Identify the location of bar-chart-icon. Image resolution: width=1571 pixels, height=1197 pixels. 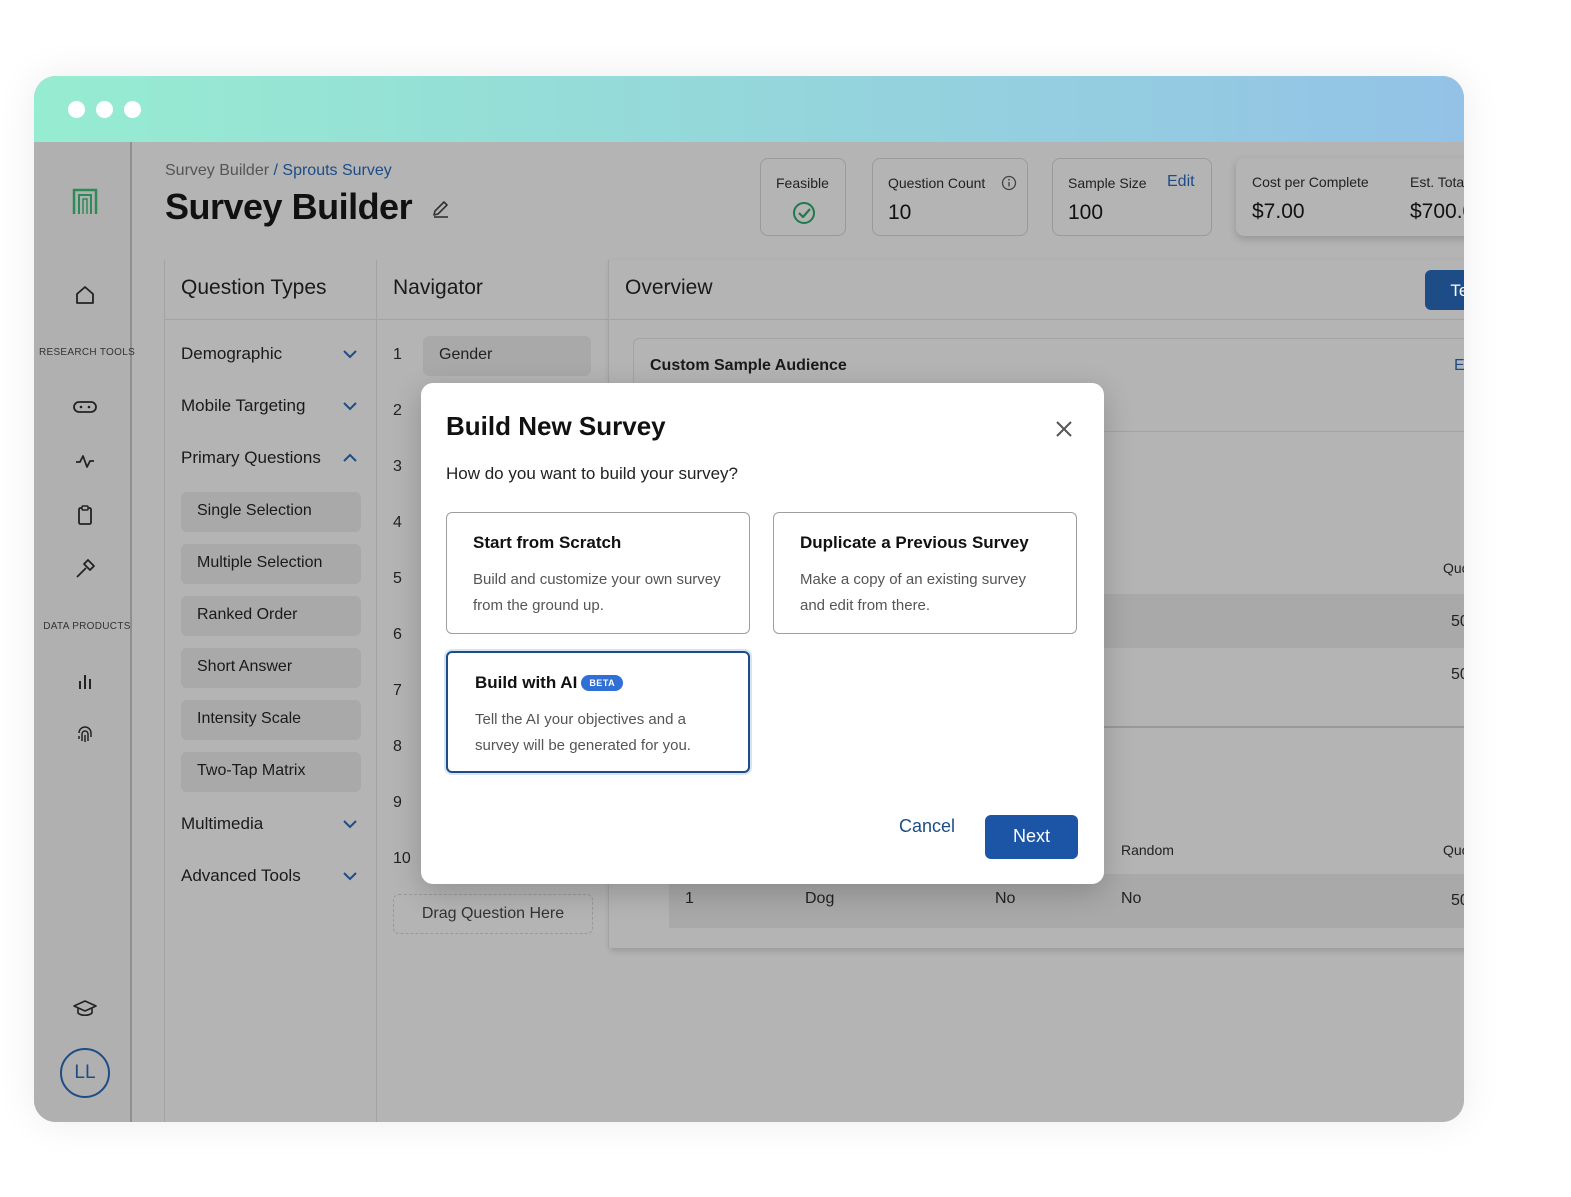
(85, 681).